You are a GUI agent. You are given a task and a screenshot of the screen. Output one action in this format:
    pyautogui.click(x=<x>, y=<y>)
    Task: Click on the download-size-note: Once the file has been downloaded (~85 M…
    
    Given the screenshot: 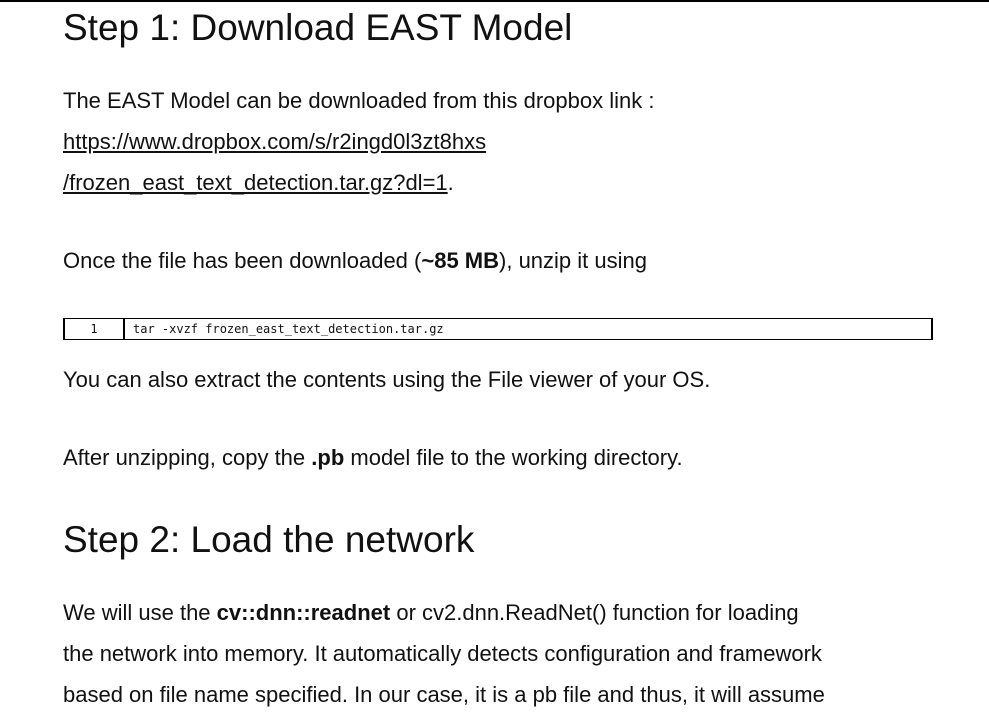 What is the action you would take?
    pyautogui.click(x=355, y=260)
    